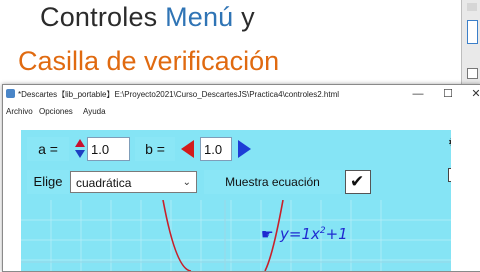  Describe the element at coordinates (244, 17) in the screenshot. I see `slide-title-part3: y` at that location.